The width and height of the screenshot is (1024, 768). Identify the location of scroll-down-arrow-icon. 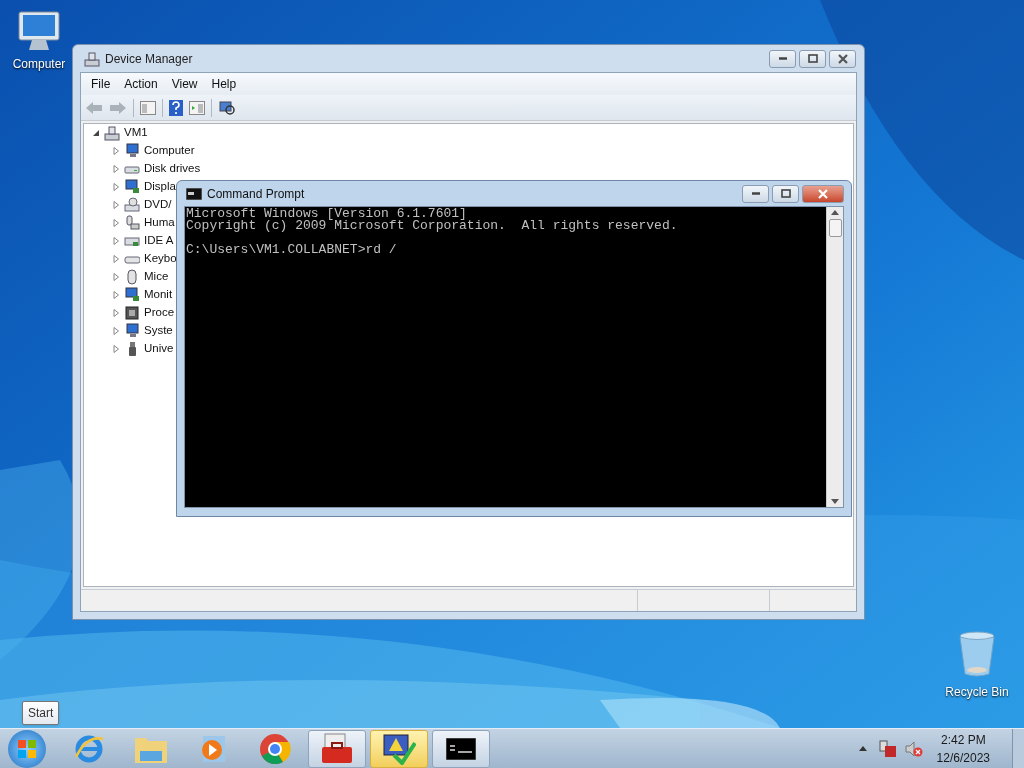
(835, 501).